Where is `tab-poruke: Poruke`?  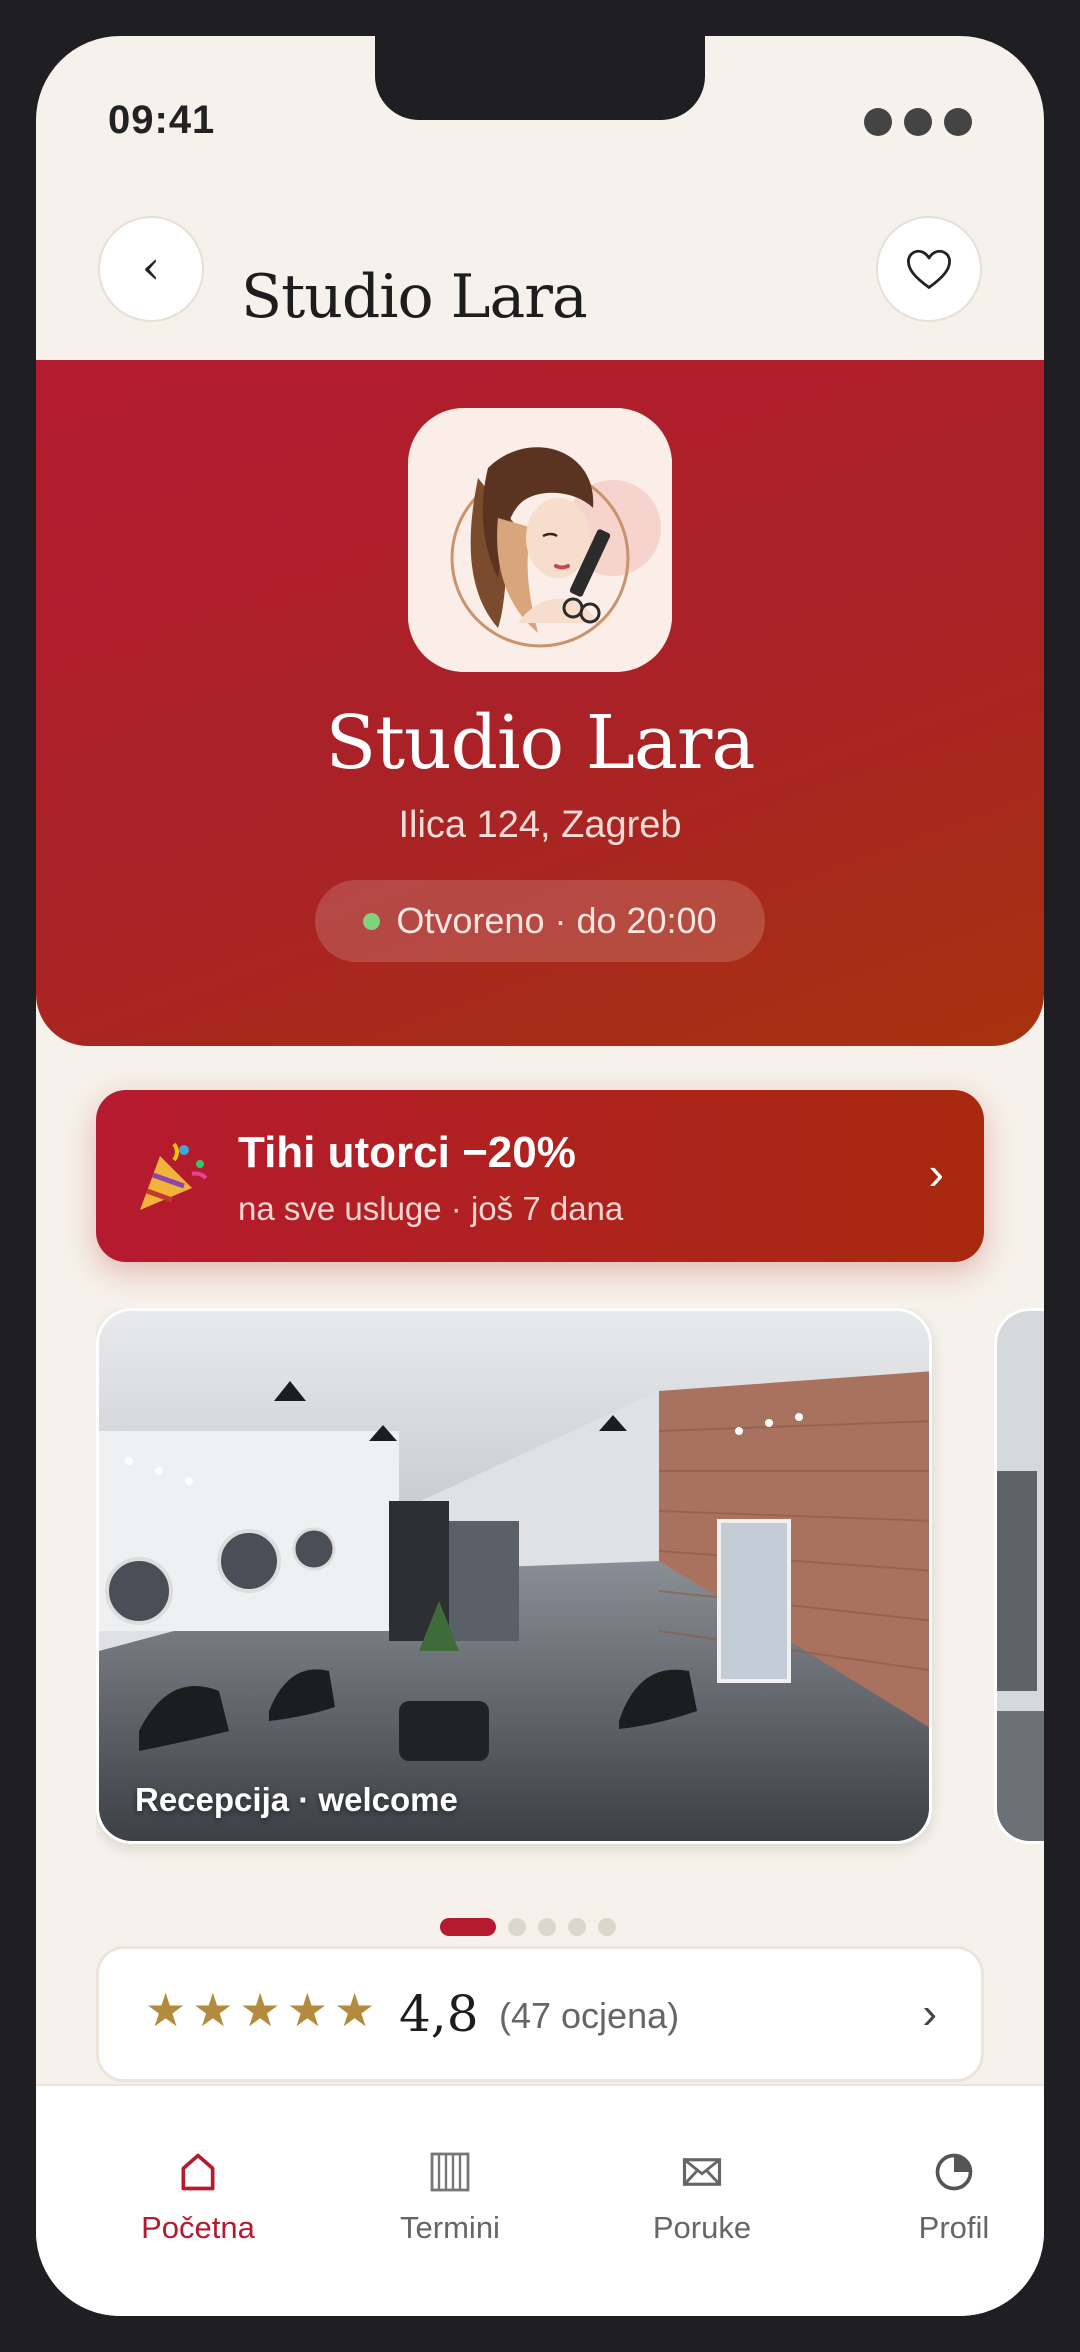 tab-poruke: Poruke is located at coordinates (702, 2194).